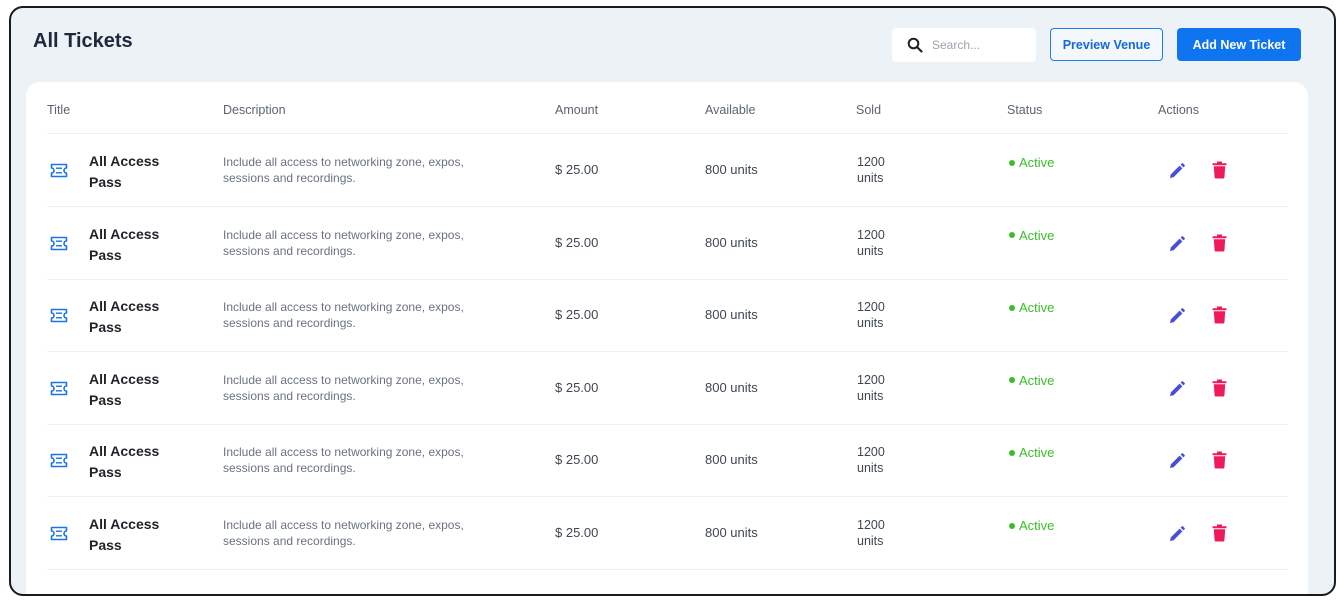 Image resolution: width=1344 pixels, height=608 pixels. I want to click on column-header-amount: Amount, so click(577, 110).